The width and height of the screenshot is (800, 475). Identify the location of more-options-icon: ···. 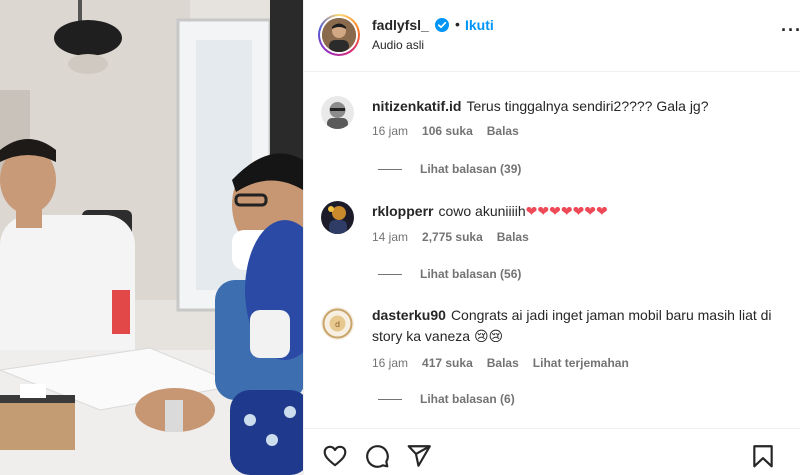
(790, 30).